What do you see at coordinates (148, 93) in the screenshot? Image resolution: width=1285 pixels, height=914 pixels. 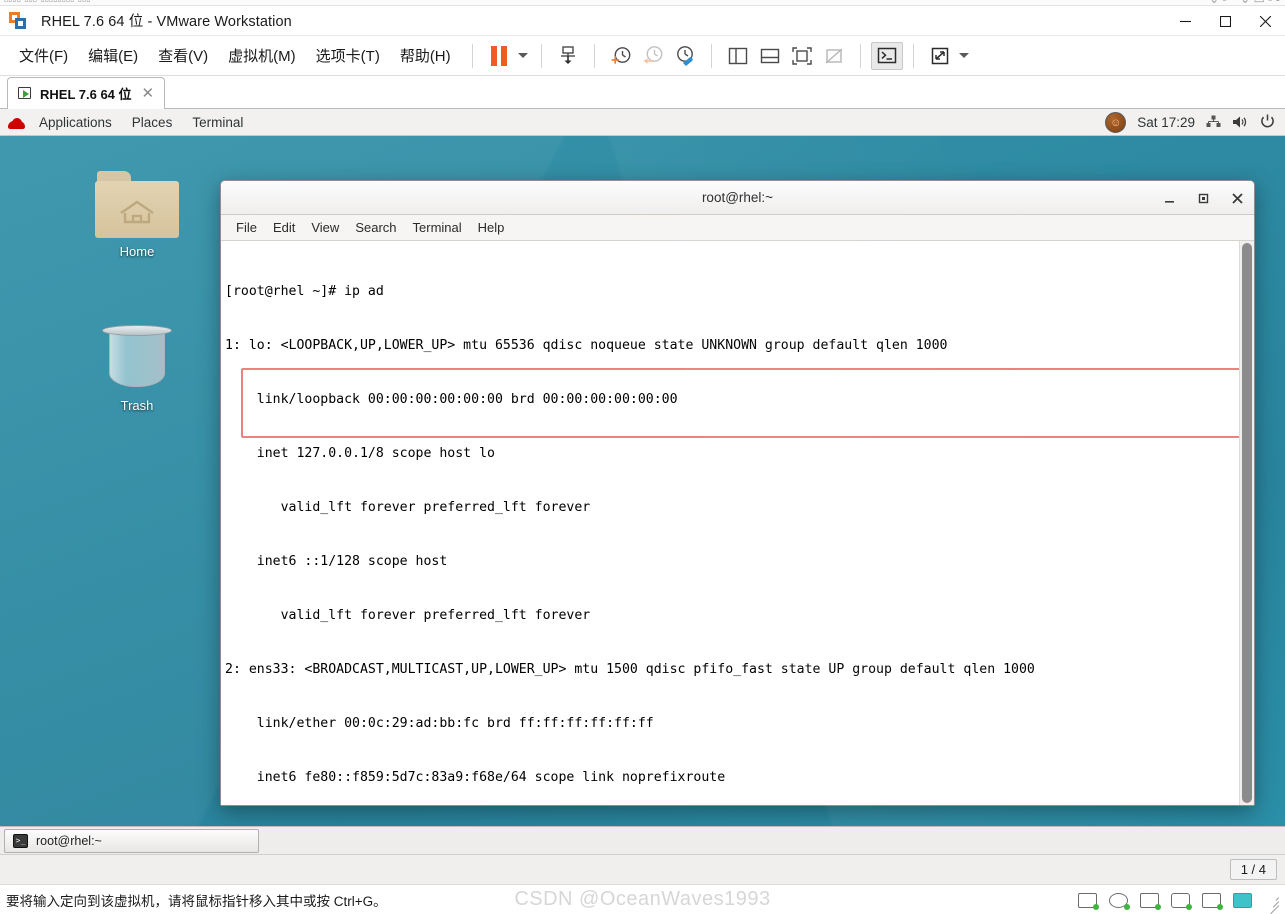 I see `close-tab-icon: ✕` at bounding box center [148, 93].